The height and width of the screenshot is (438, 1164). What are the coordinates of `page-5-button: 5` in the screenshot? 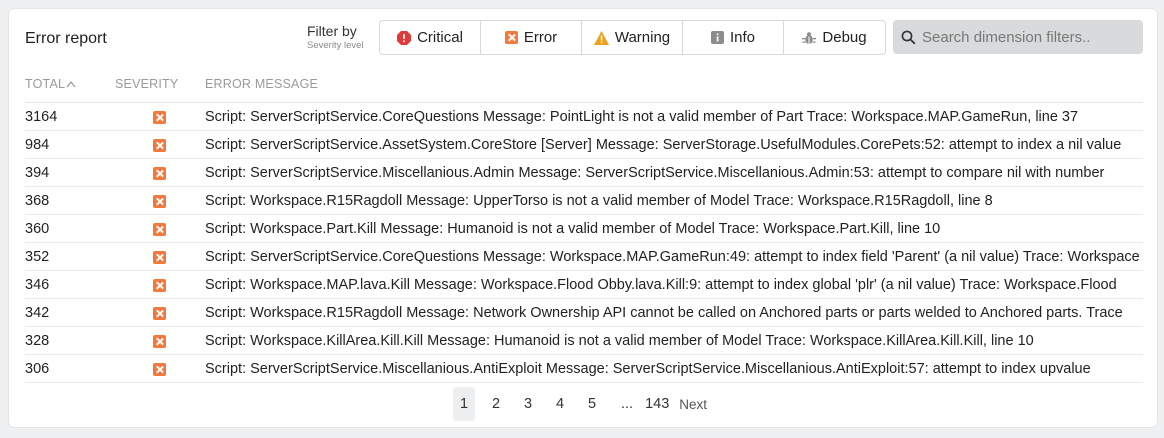 It's located at (592, 404).